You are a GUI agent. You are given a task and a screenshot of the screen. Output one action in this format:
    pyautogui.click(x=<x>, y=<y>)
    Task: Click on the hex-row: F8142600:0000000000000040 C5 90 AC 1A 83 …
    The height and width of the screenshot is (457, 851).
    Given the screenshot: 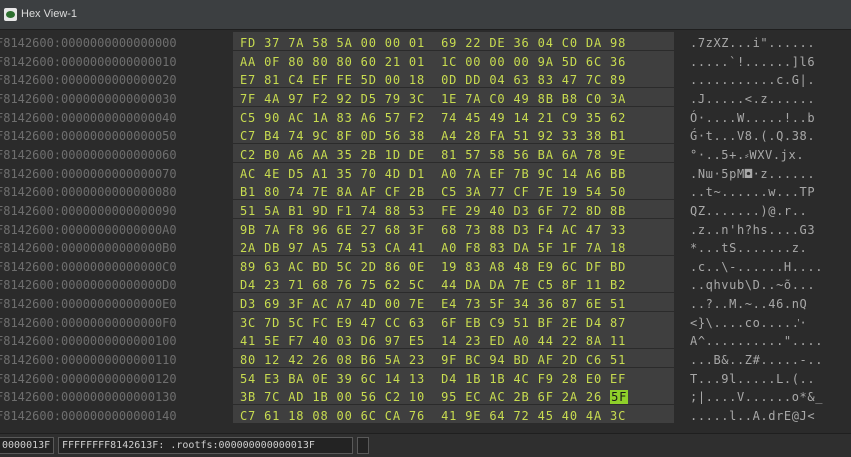 What is the action you would take?
    pyautogui.click(x=425, y=115)
    